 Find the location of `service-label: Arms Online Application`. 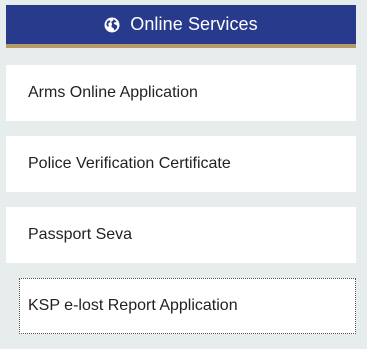

service-label: Arms Online Application is located at coordinates (113, 92).